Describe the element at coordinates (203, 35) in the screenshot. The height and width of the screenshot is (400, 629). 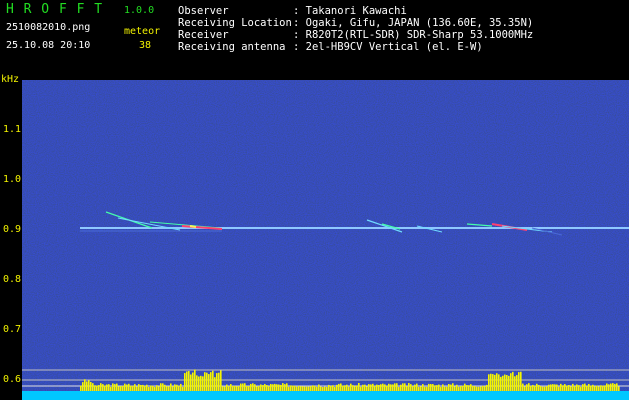
I see `info-key-receiver: Receiver` at that location.